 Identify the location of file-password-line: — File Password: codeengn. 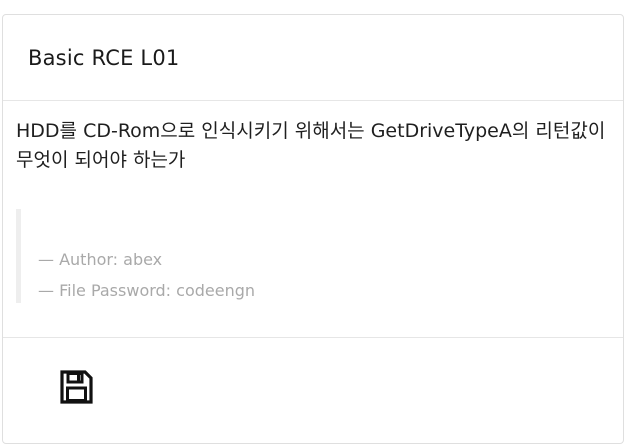
(147, 290).